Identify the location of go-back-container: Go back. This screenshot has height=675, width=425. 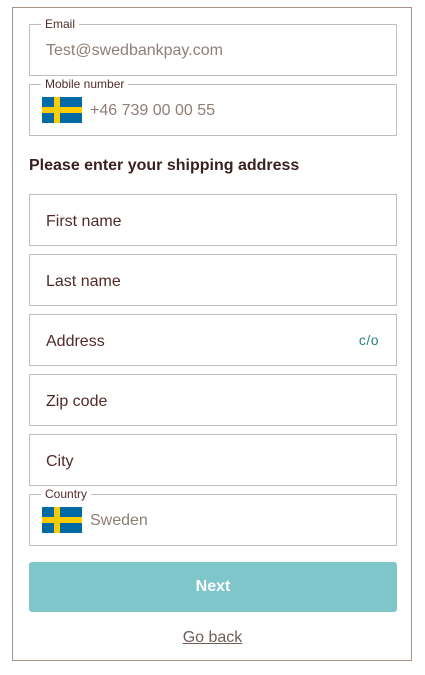
(212, 638).